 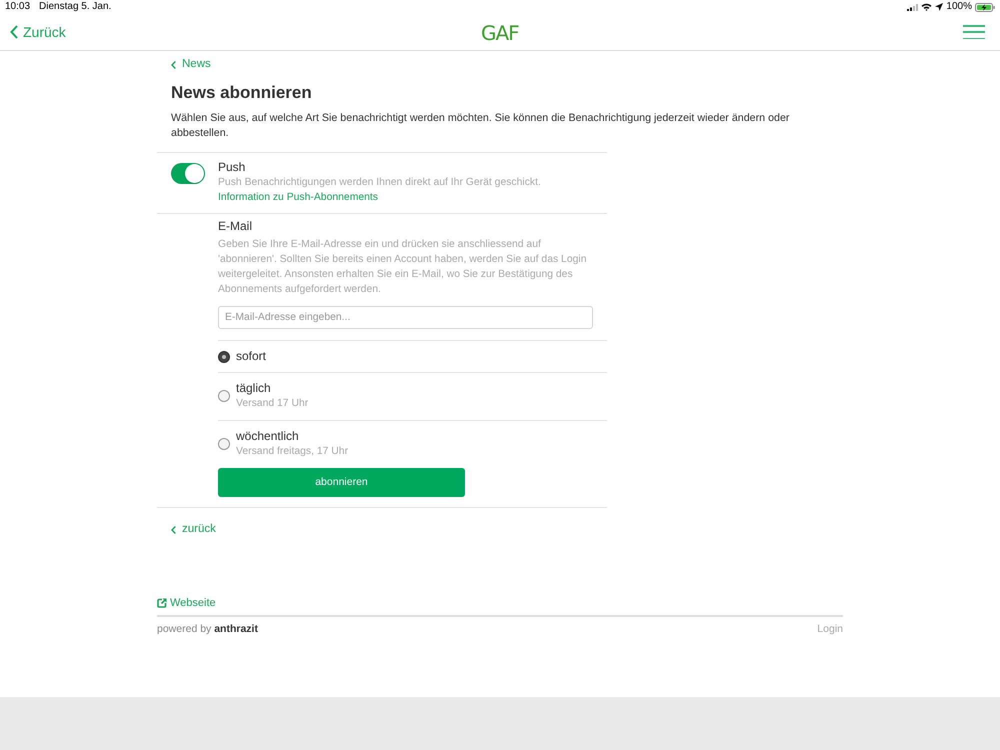 What do you see at coordinates (912, 7) in the screenshot?
I see `signal-icon` at bounding box center [912, 7].